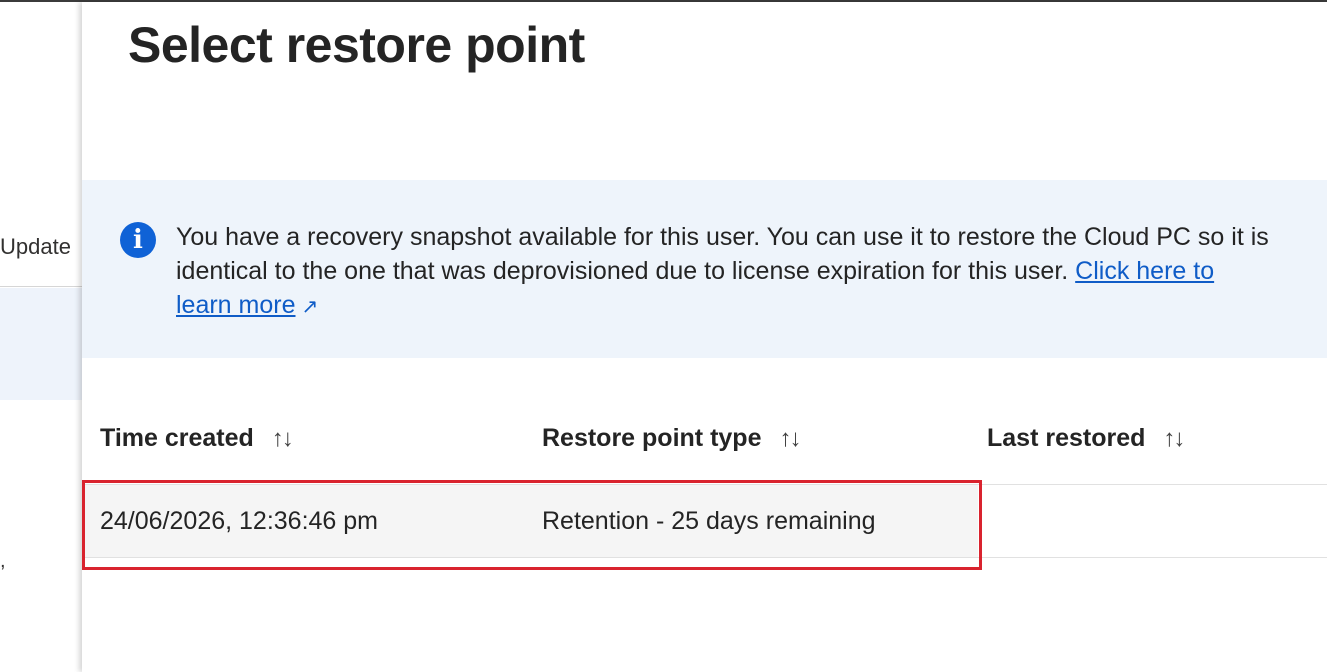  I want to click on column-header-last-restored: Last restored ↑↓, so click(1086, 438).